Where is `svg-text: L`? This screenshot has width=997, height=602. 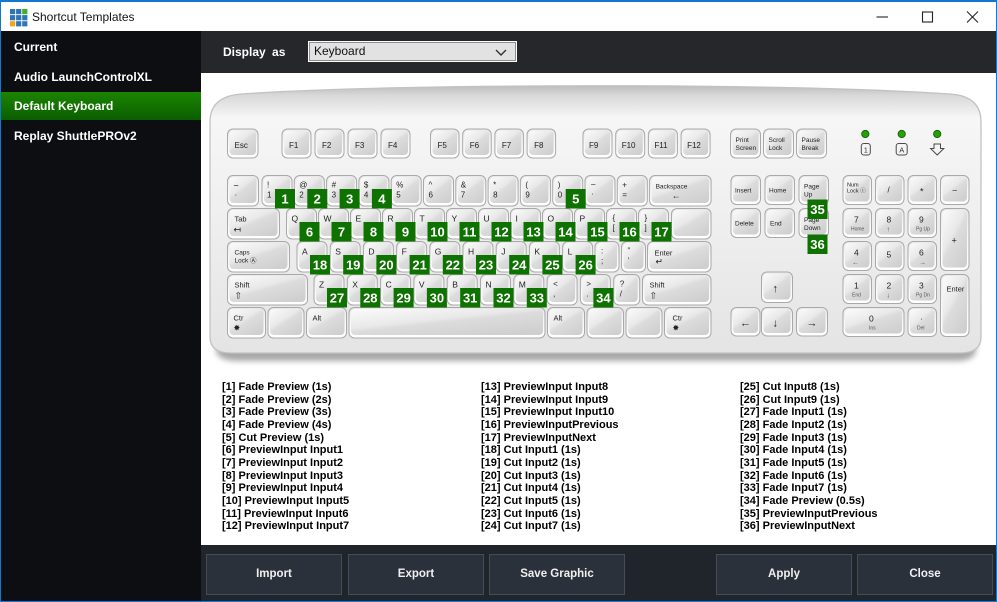
svg-text: L is located at coordinates (570, 252).